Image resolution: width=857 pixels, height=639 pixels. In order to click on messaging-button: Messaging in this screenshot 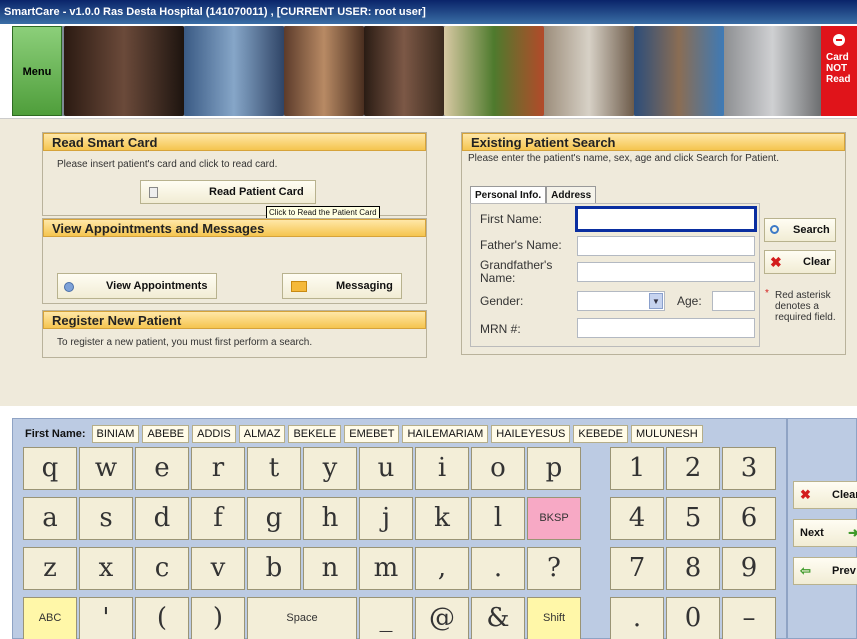, I will do `click(342, 286)`.